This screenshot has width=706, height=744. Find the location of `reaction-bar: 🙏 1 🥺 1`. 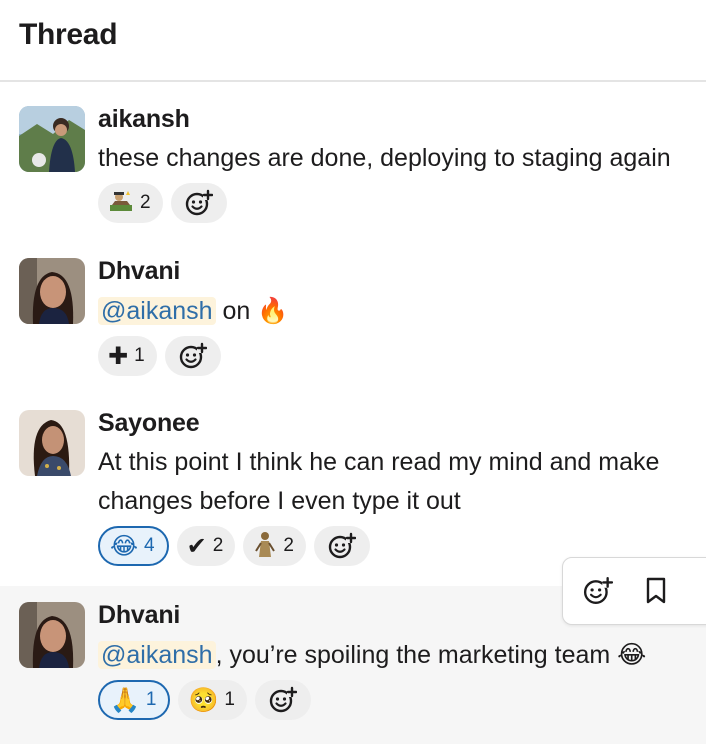

reaction-bar: 🙏 1 🥺 1 is located at coordinates (402, 700).